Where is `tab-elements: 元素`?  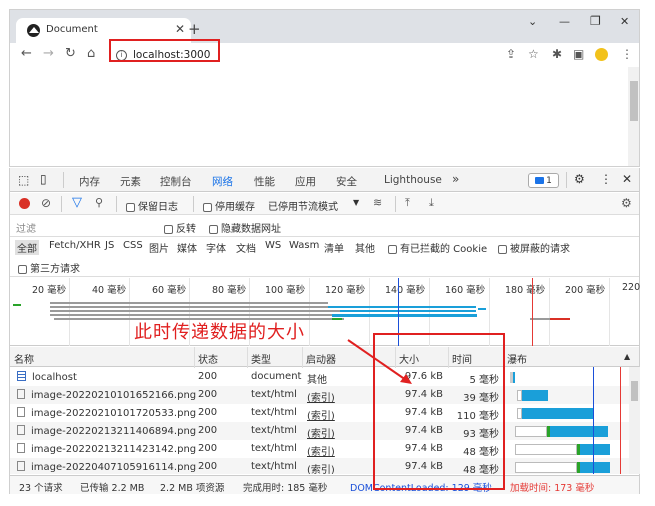 tab-elements: 元素 is located at coordinates (130, 181).